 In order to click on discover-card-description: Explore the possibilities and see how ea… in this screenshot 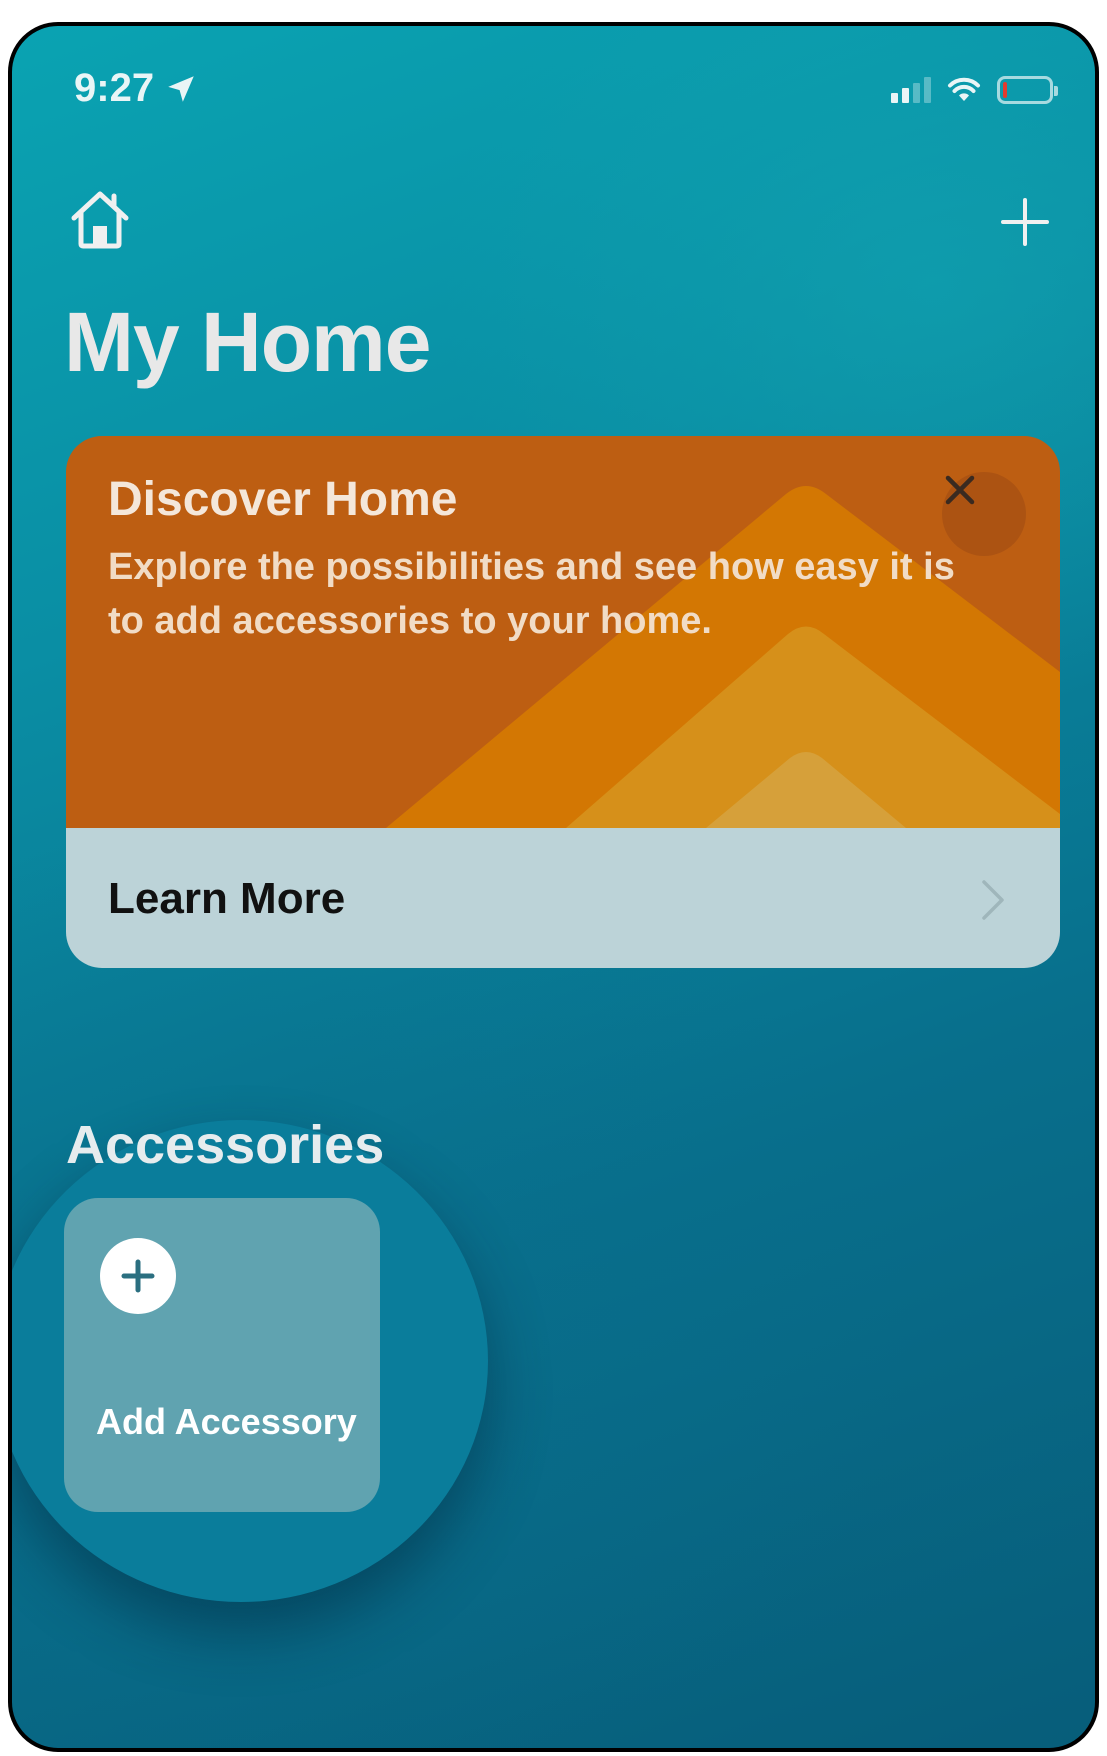, I will do `click(531, 594)`.